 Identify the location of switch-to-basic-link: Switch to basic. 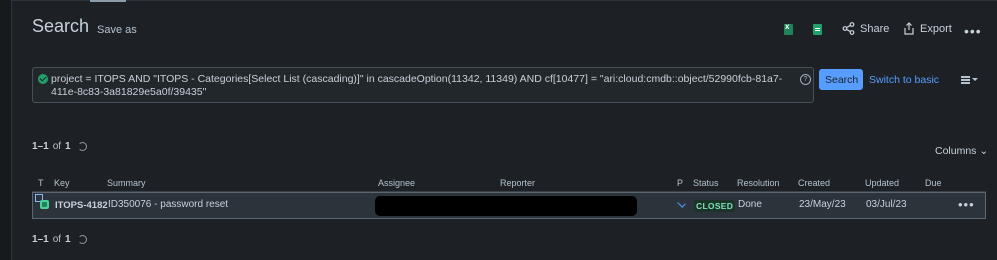
(904, 80).